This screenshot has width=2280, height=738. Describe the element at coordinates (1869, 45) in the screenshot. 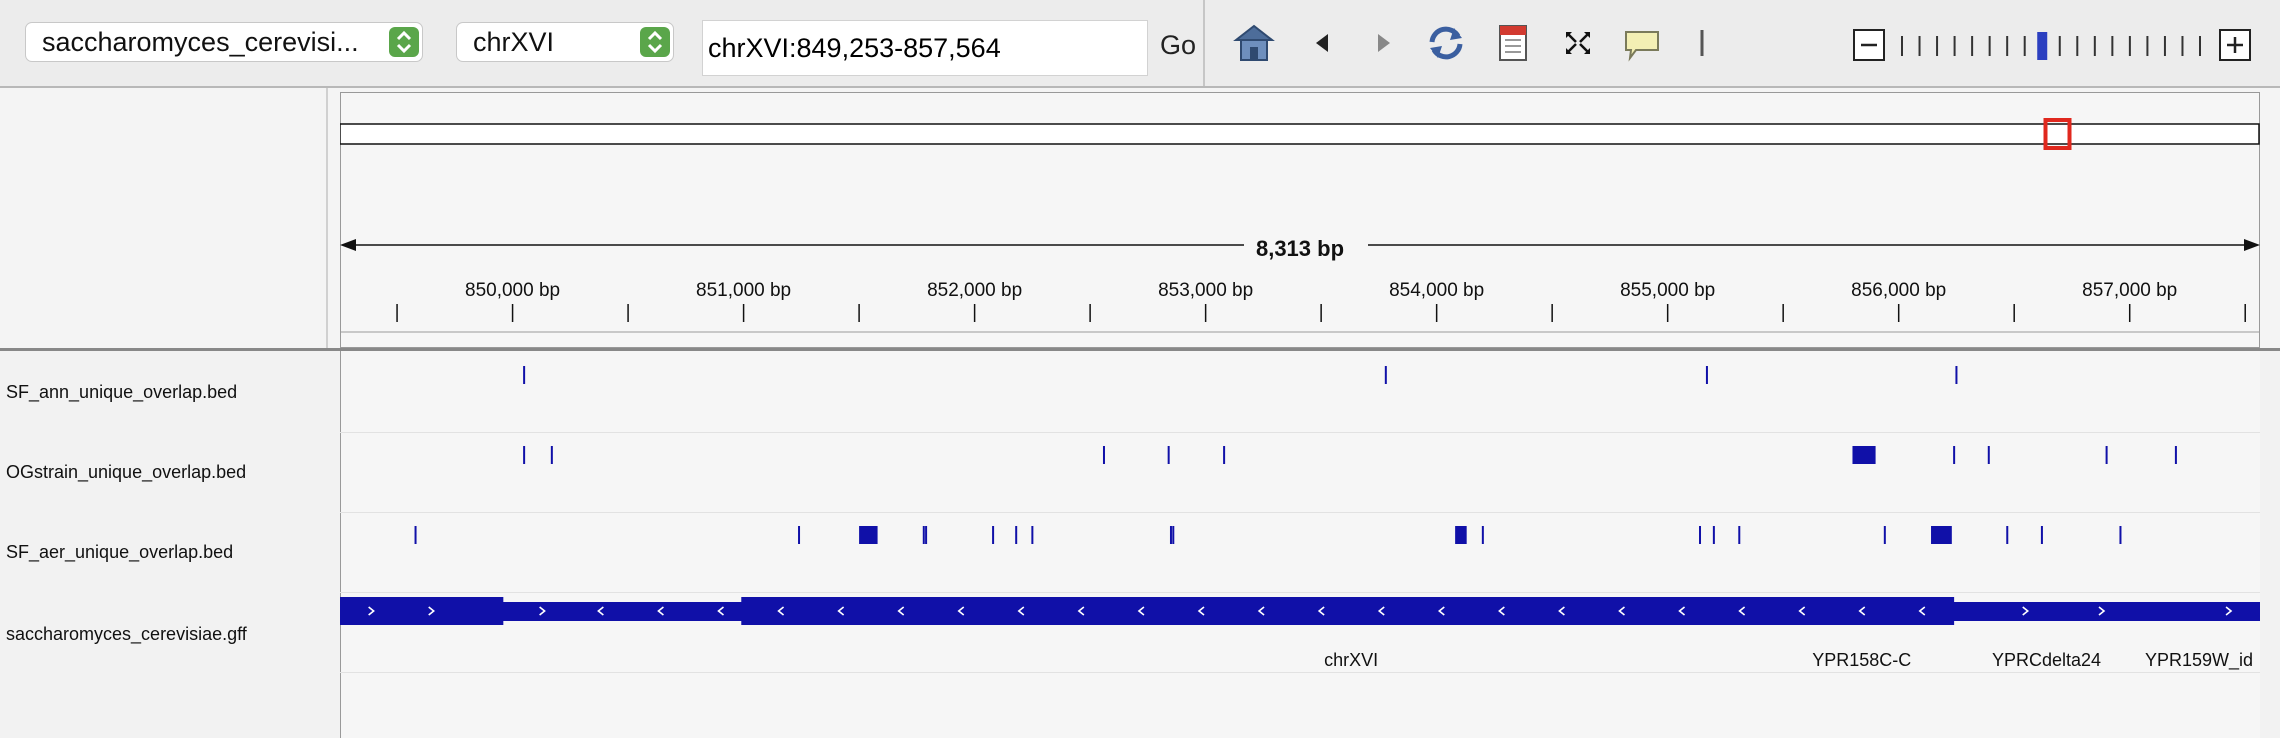

I see `zoom-out-icon` at that location.